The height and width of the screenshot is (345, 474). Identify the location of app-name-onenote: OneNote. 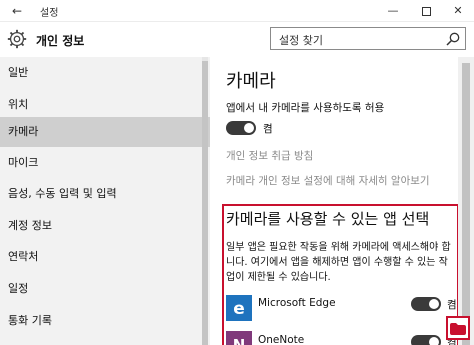
(281, 339).